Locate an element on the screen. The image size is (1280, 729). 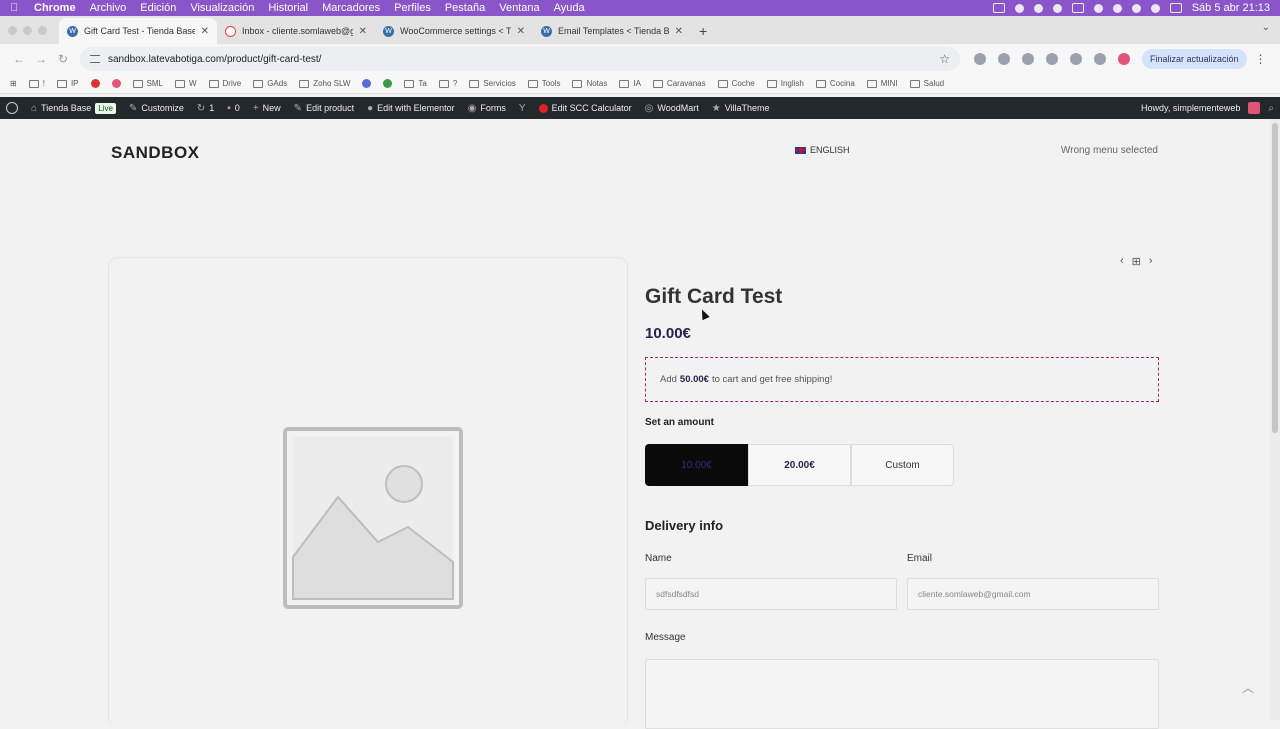
site-logo: SANDBOX is located at coordinates (155, 153).